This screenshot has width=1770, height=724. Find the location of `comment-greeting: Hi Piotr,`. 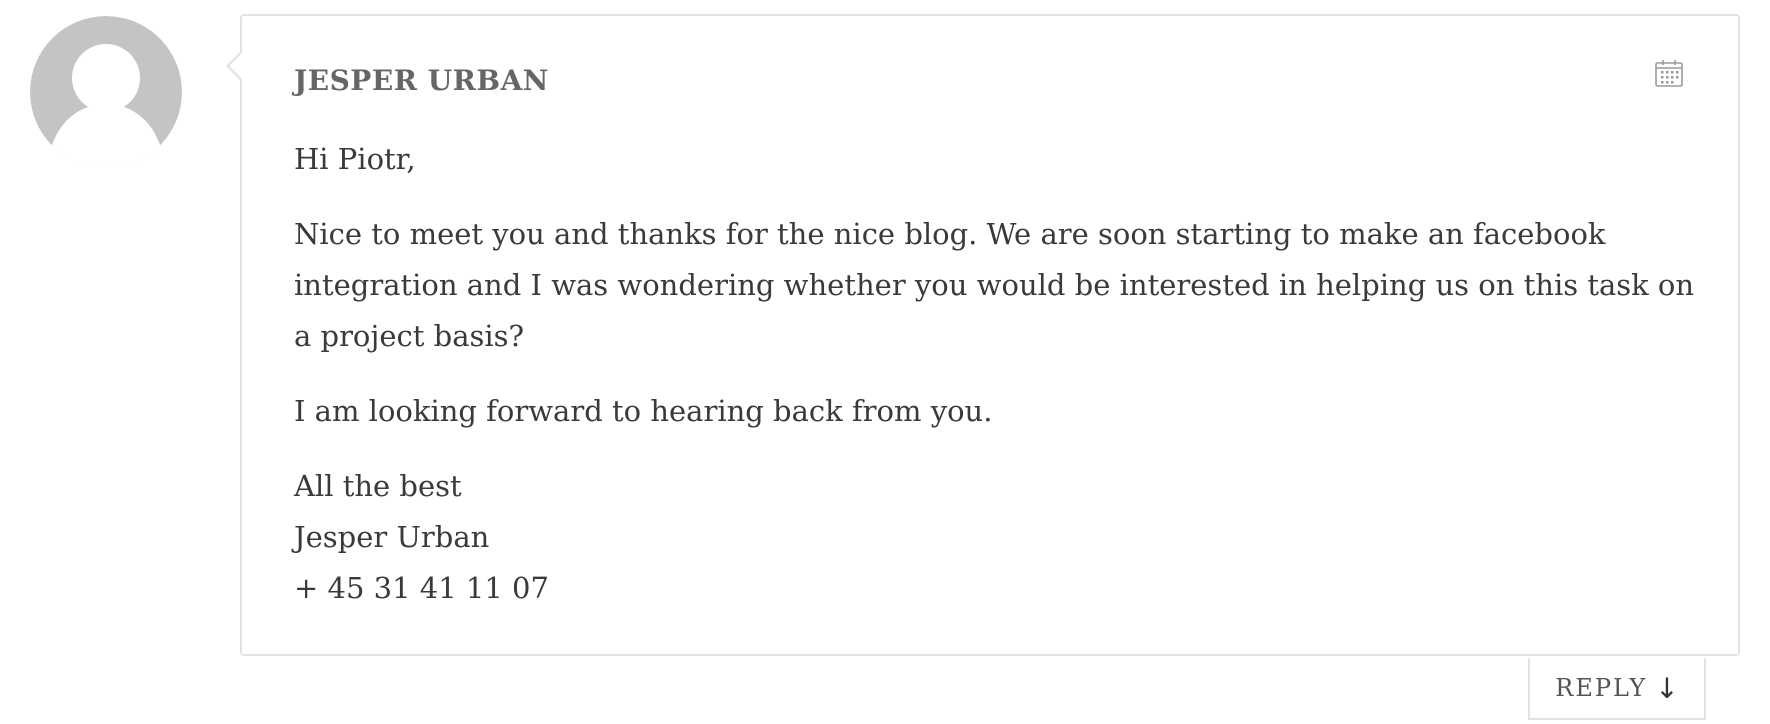

comment-greeting: Hi Piotr, is located at coordinates (355, 159).